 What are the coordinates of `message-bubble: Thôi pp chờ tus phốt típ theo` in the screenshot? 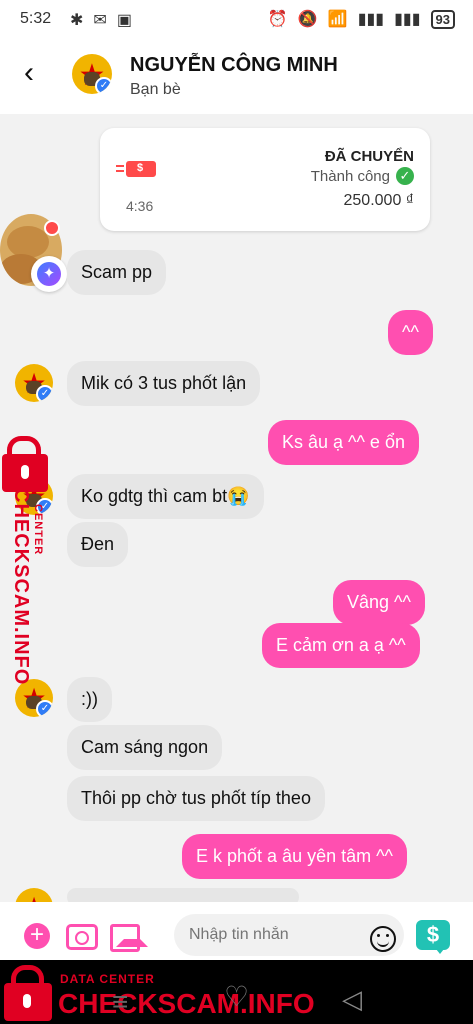 It's located at (196, 798).